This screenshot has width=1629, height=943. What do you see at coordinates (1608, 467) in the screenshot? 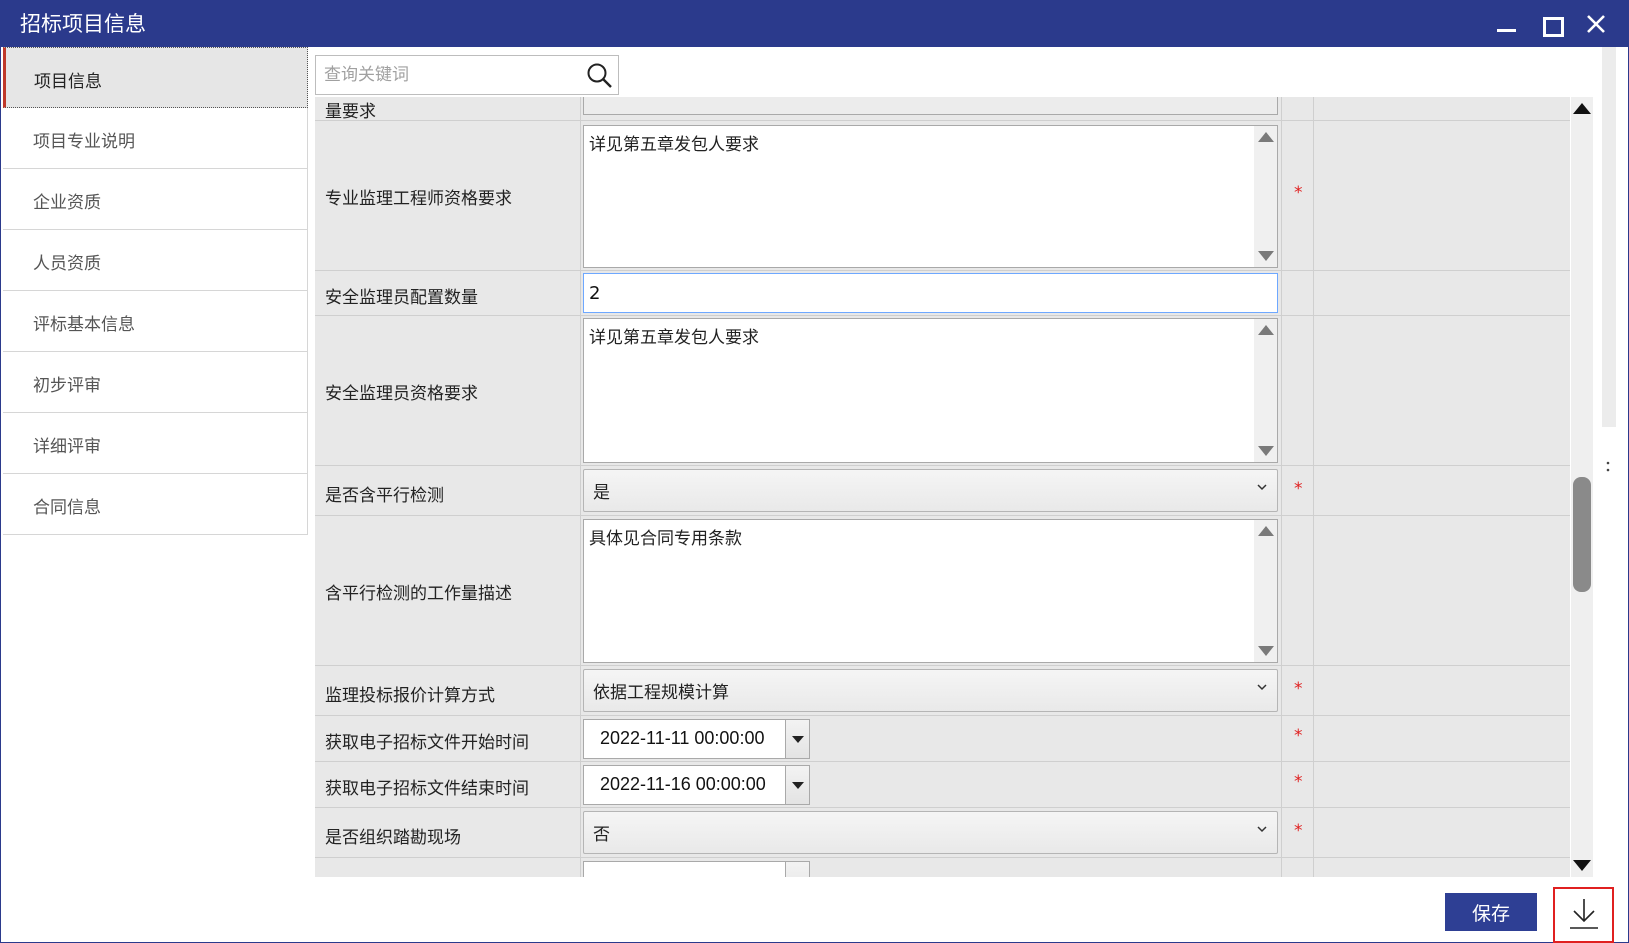
I see `resize-handle-icon` at bounding box center [1608, 467].